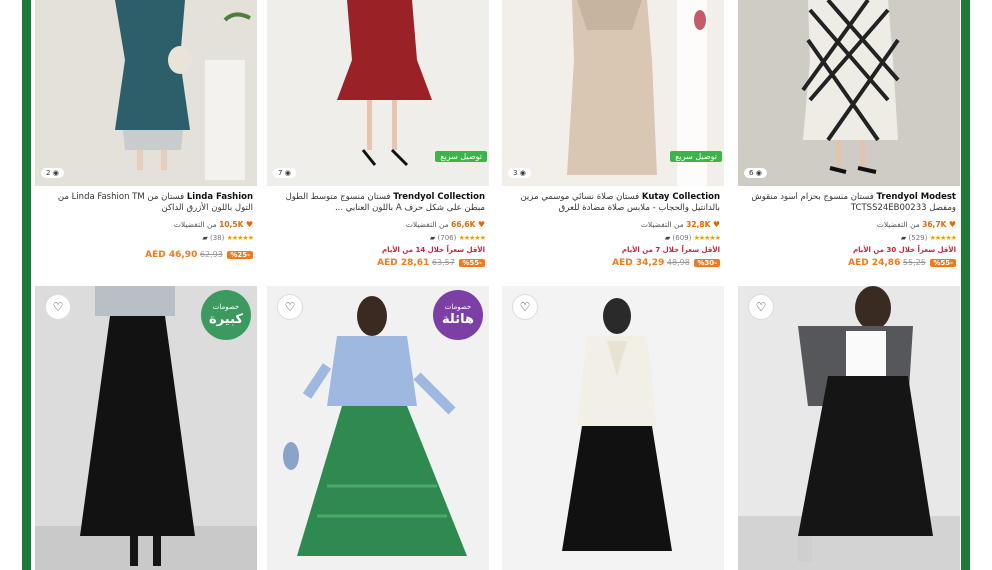 The height and width of the screenshot is (570, 992). I want to click on image-count-badge: 3 ◉, so click(519, 173).